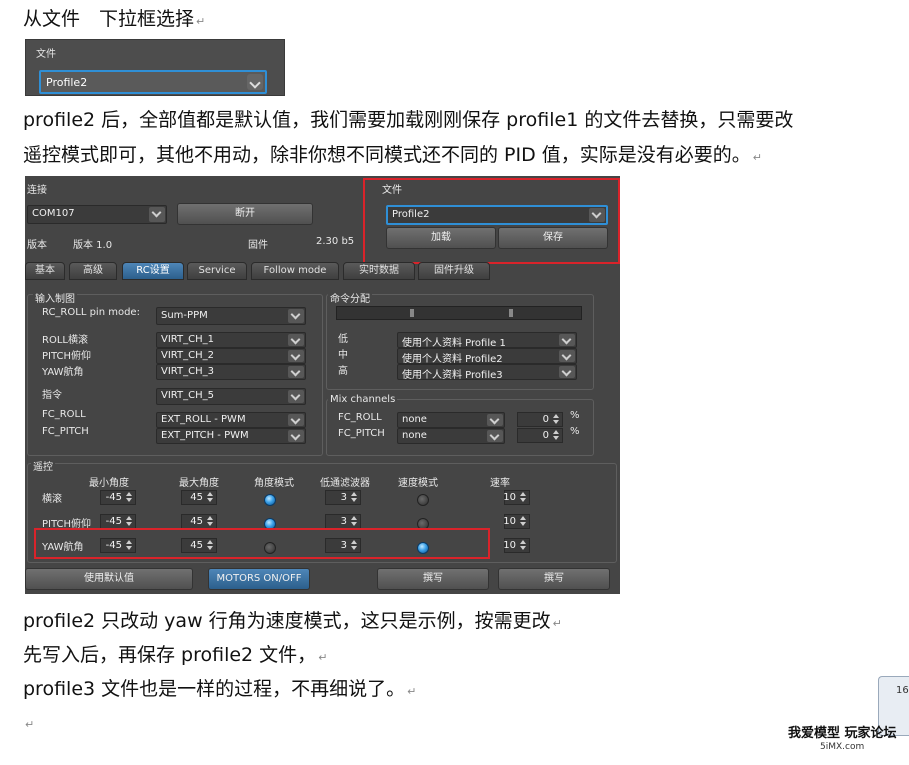 The image size is (909, 765). What do you see at coordinates (295, 271) in the screenshot?
I see `tab-follow-mode: Follow mode` at bounding box center [295, 271].